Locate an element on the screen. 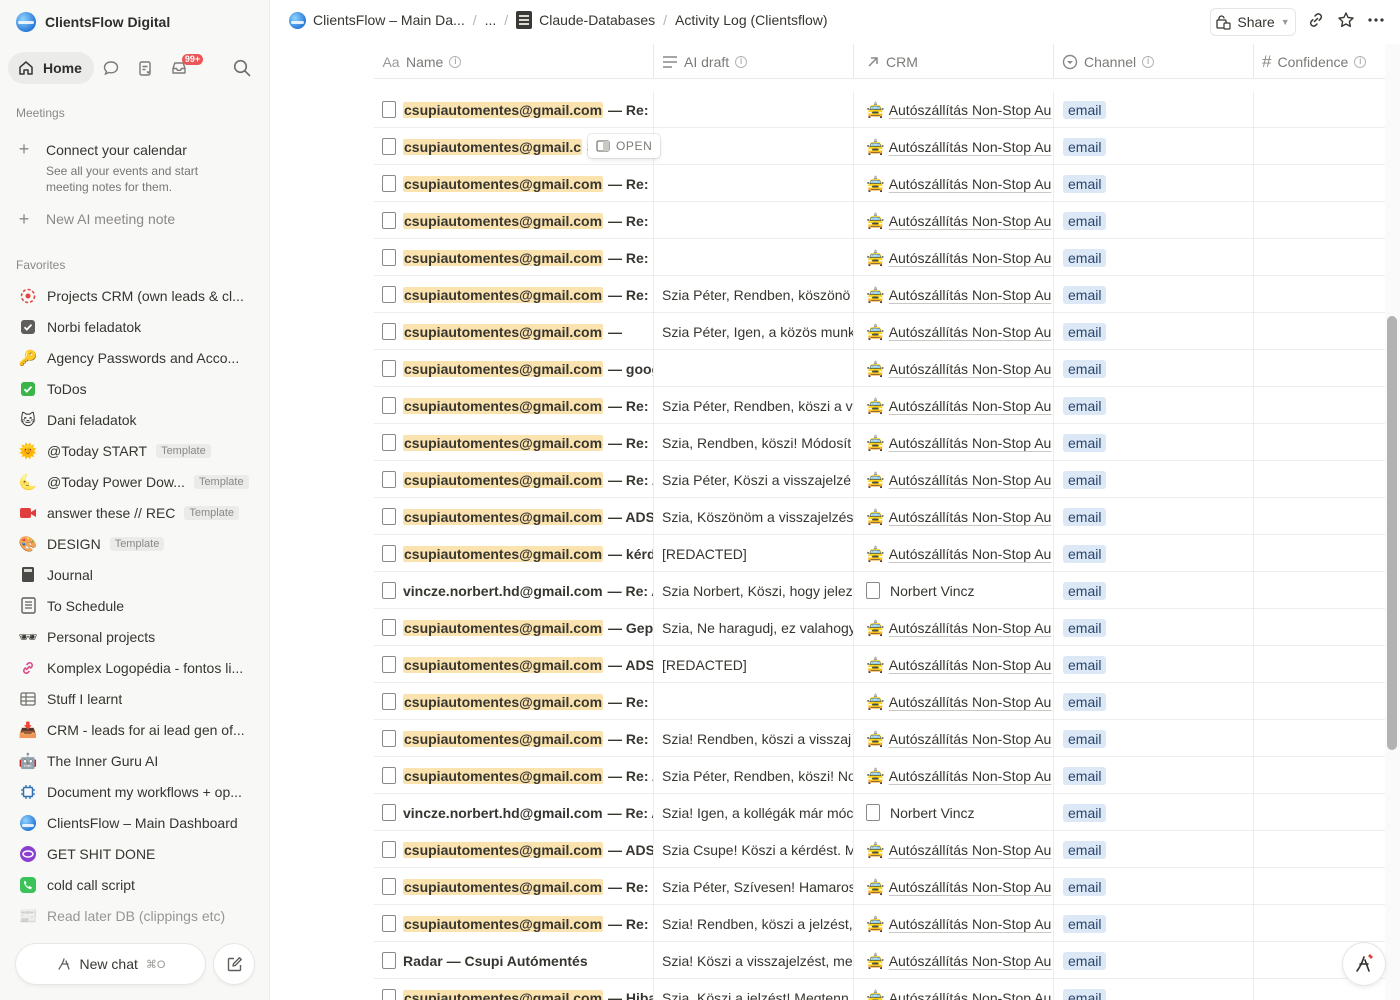  search-button is located at coordinates (242, 69).